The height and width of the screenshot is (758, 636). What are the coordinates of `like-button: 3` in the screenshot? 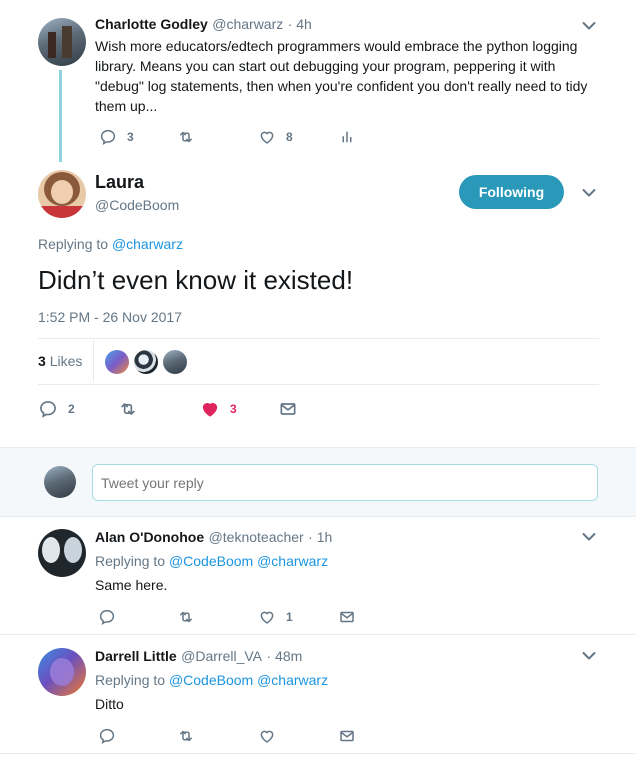 It's located at (218, 409).